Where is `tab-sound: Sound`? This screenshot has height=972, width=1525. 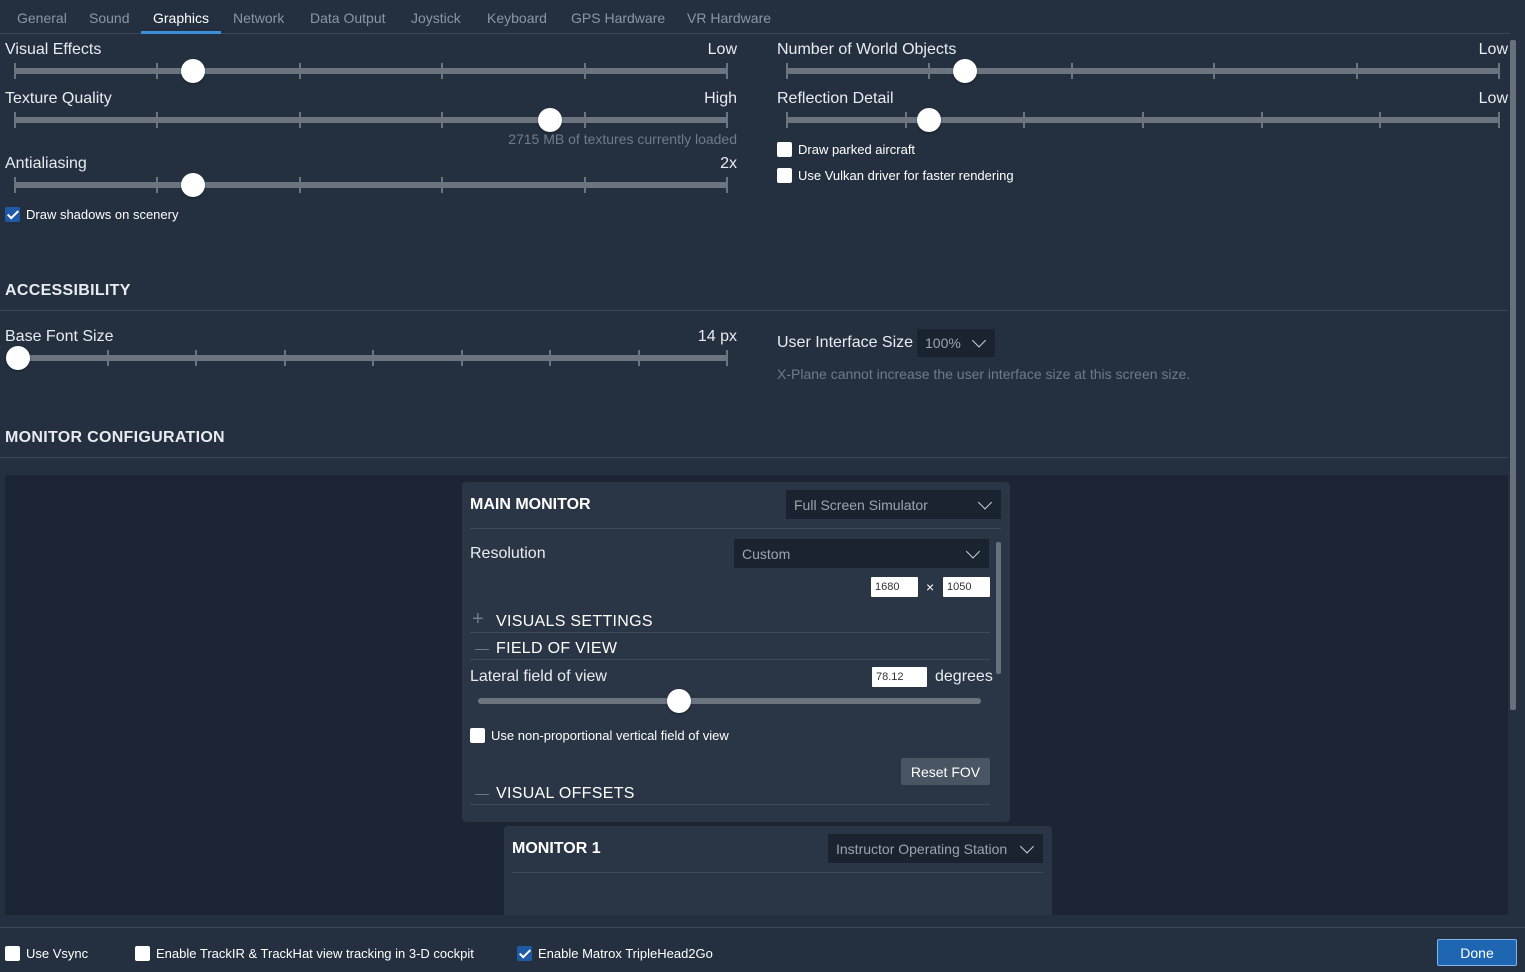 tab-sound: Sound is located at coordinates (109, 18).